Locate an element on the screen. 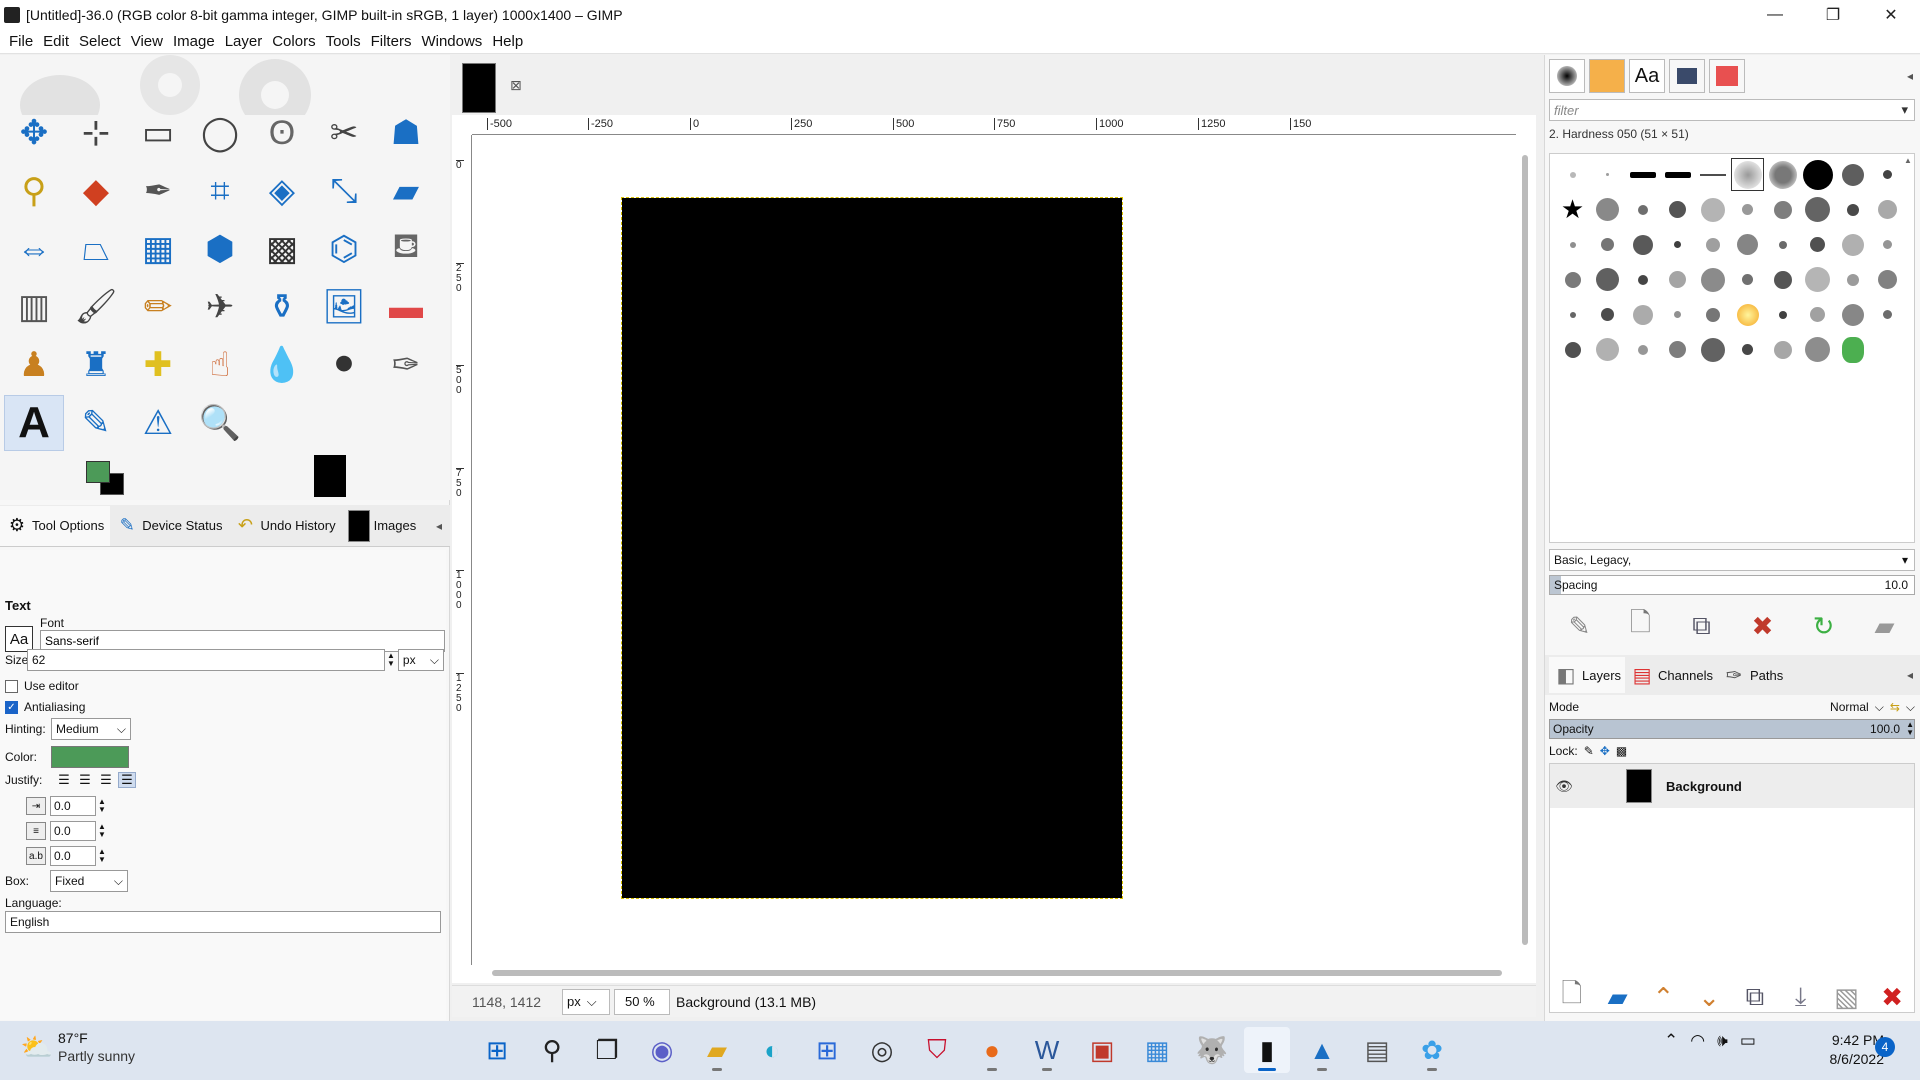 The image size is (1920, 1080). brush-scrollbar: ▲ is located at coordinates (1908, 346).